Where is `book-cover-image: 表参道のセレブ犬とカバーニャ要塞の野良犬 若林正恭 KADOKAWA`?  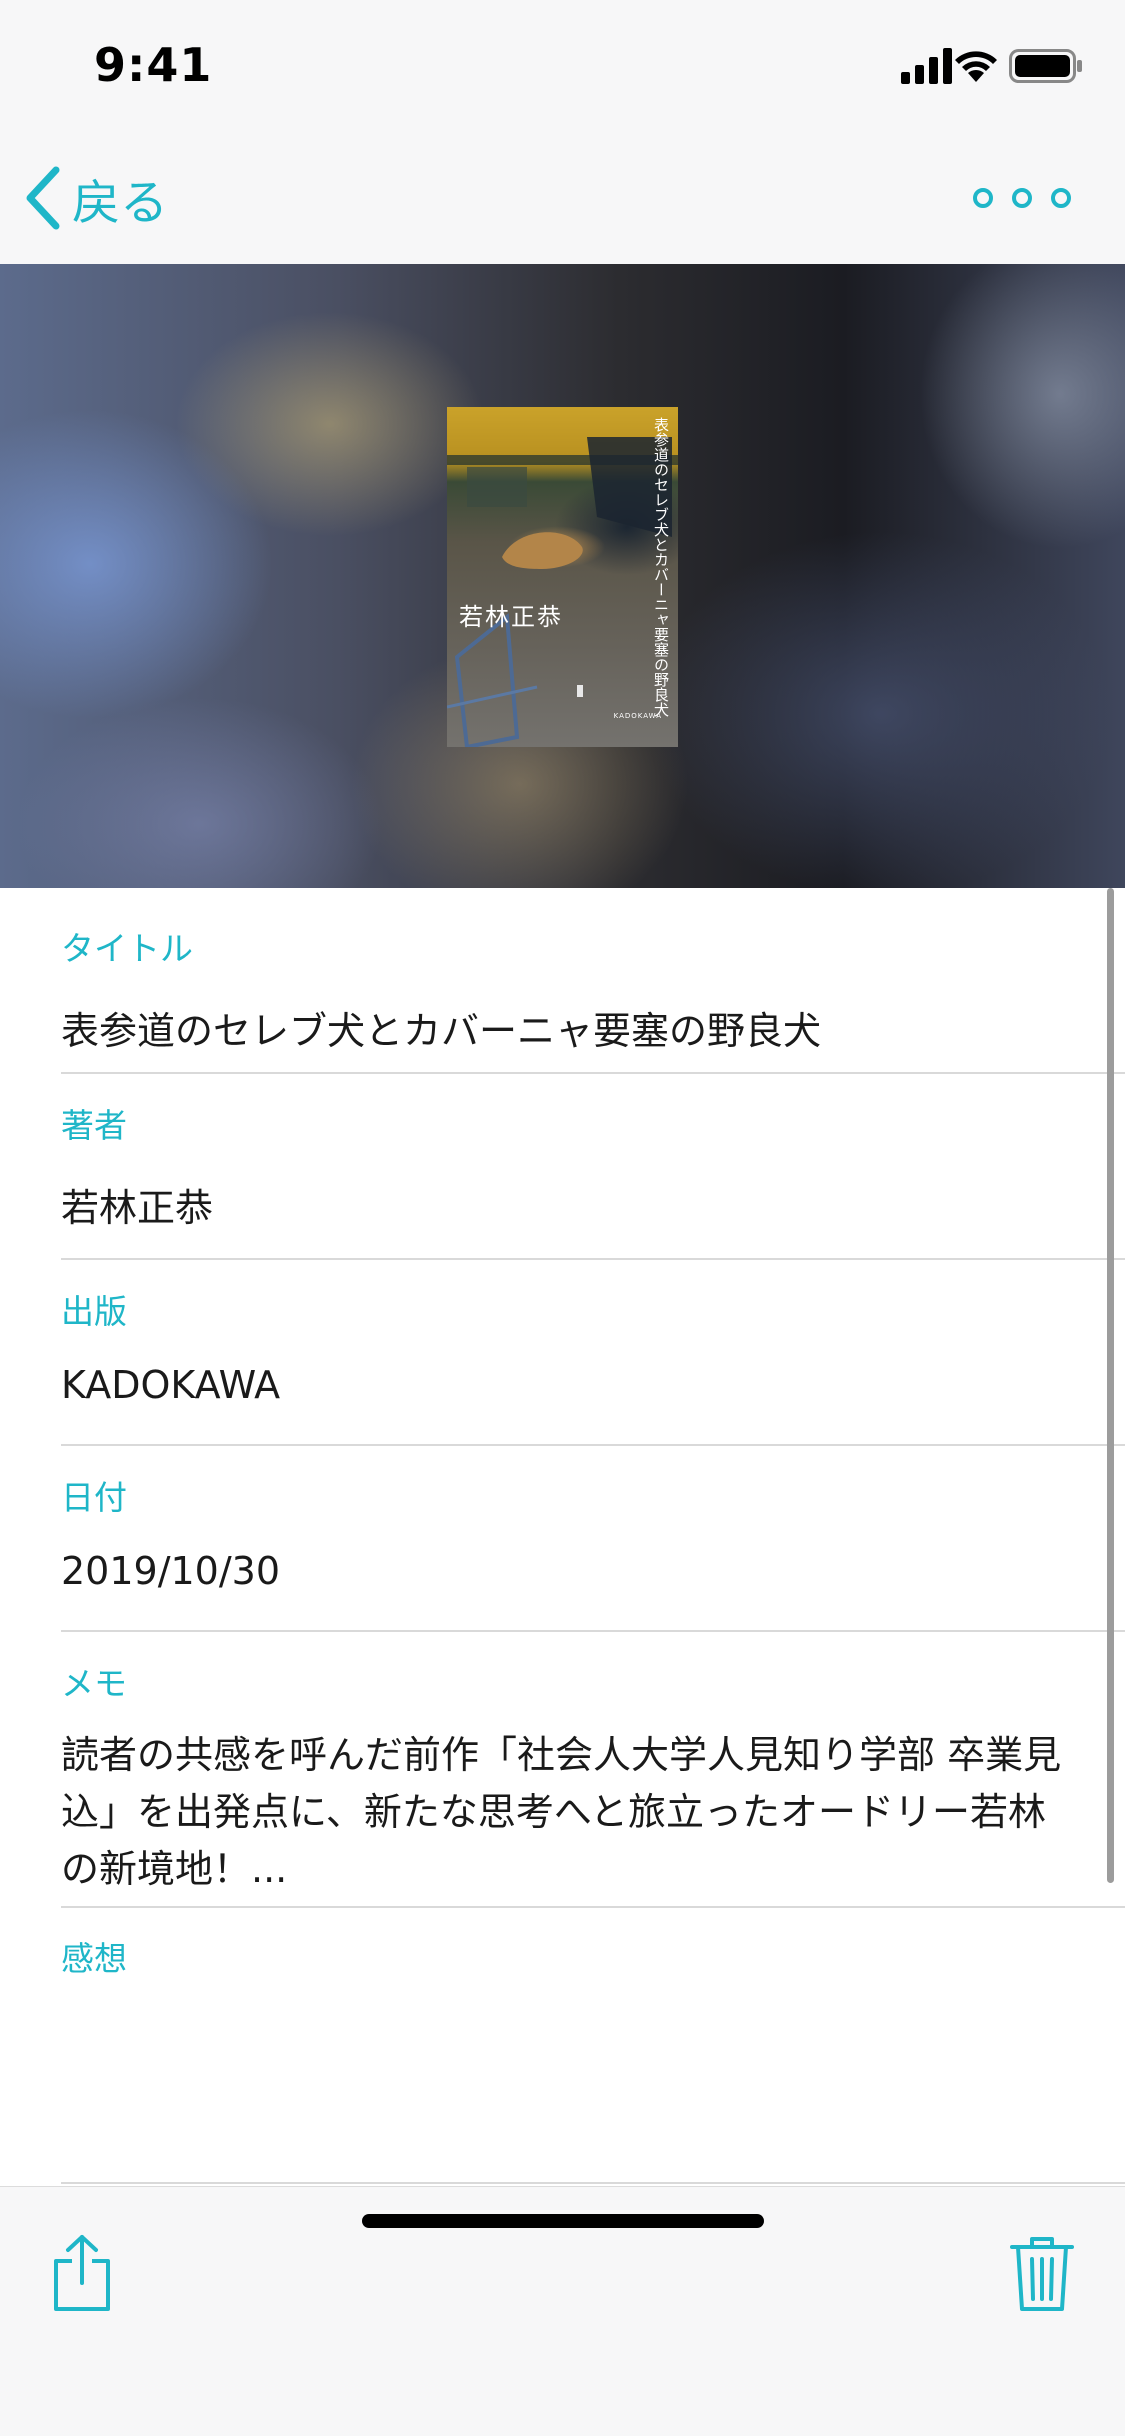 book-cover-image: 表参道のセレブ犬とカバーニャ要塞の野良犬 若林正恭 KADOKAWA is located at coordinates (562, 577).